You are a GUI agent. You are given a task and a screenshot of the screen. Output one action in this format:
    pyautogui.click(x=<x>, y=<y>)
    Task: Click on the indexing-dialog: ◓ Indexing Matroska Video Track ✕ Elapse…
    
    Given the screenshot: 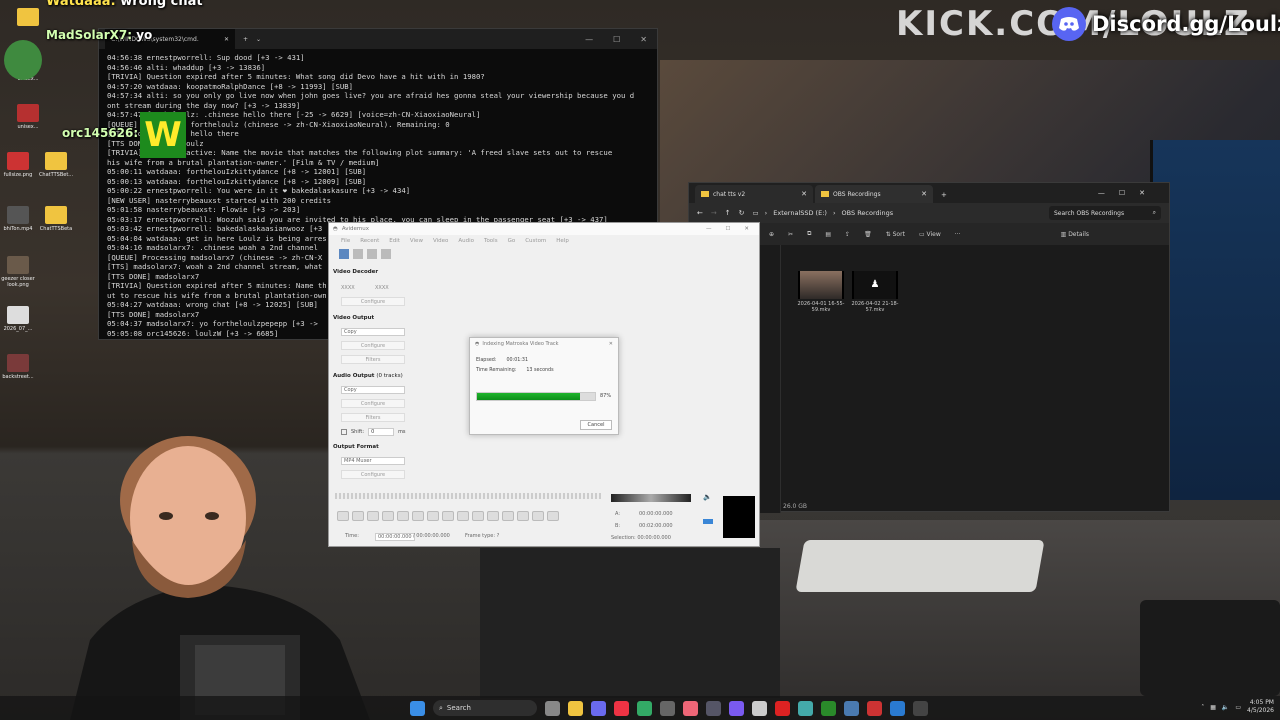 What is the action you would take?
    pyautogui.click(x=544, y=386)
    